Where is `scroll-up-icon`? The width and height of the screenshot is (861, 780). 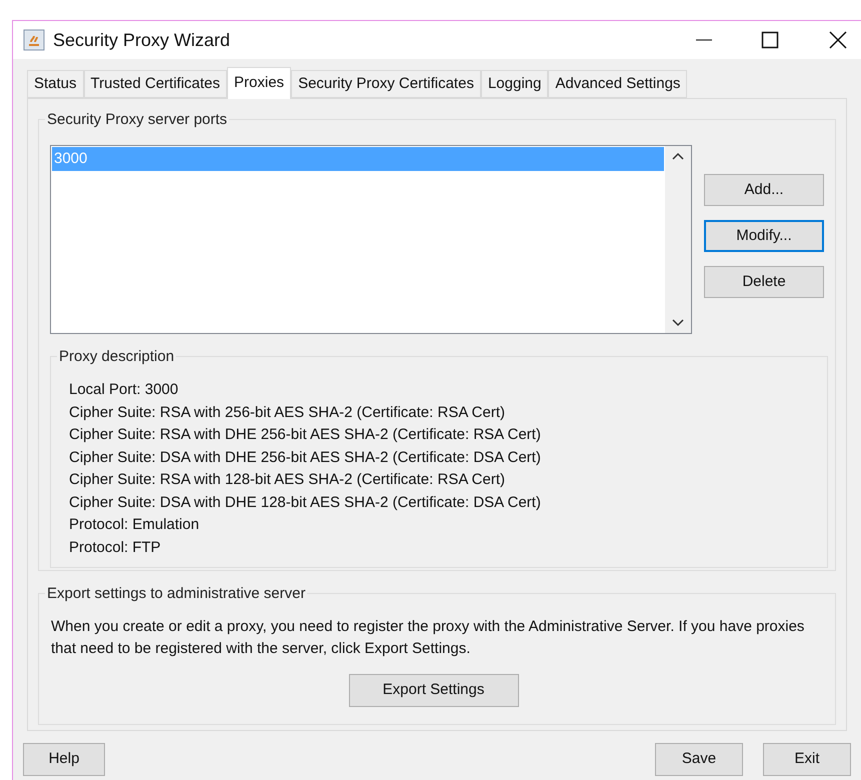 scroll-up-icon is located at coordinates (678, 156).